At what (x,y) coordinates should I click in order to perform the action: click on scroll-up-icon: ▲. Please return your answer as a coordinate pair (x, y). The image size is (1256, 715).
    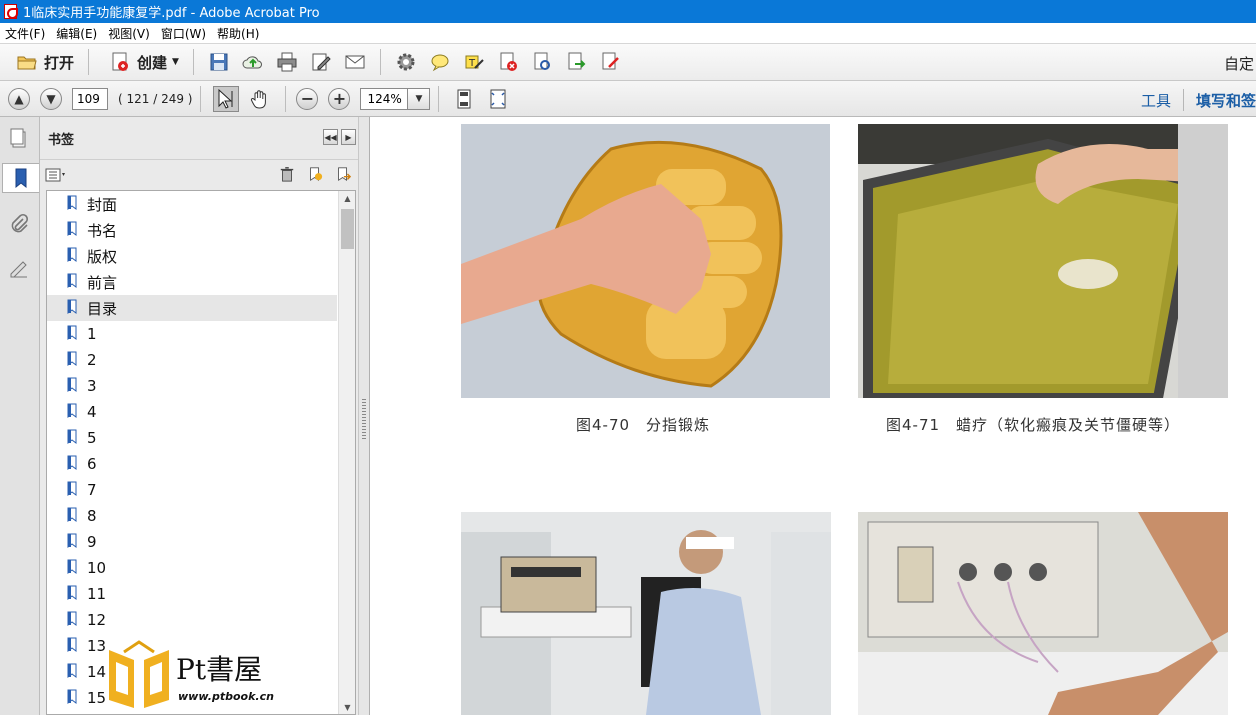
    Looking at the image, I should click on (347, 199).